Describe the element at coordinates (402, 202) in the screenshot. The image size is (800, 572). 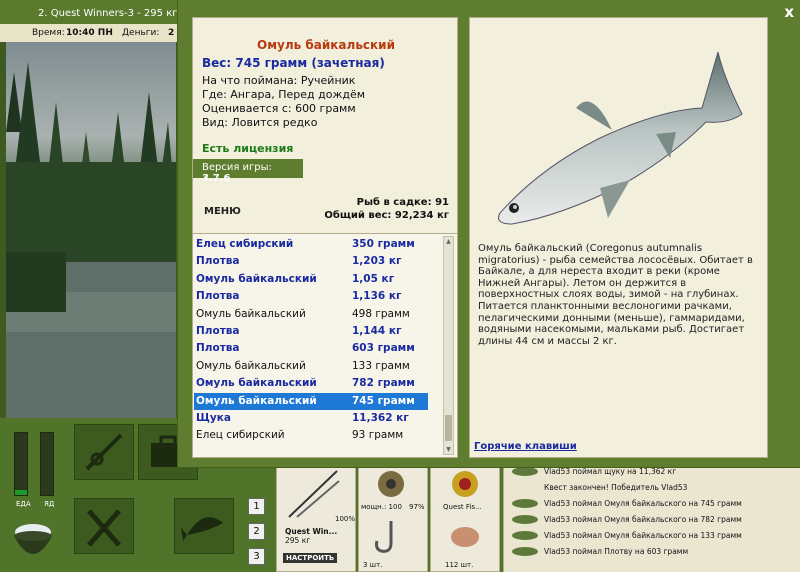
I see `keepnet-count: Рыб в садке: 91` at that location.